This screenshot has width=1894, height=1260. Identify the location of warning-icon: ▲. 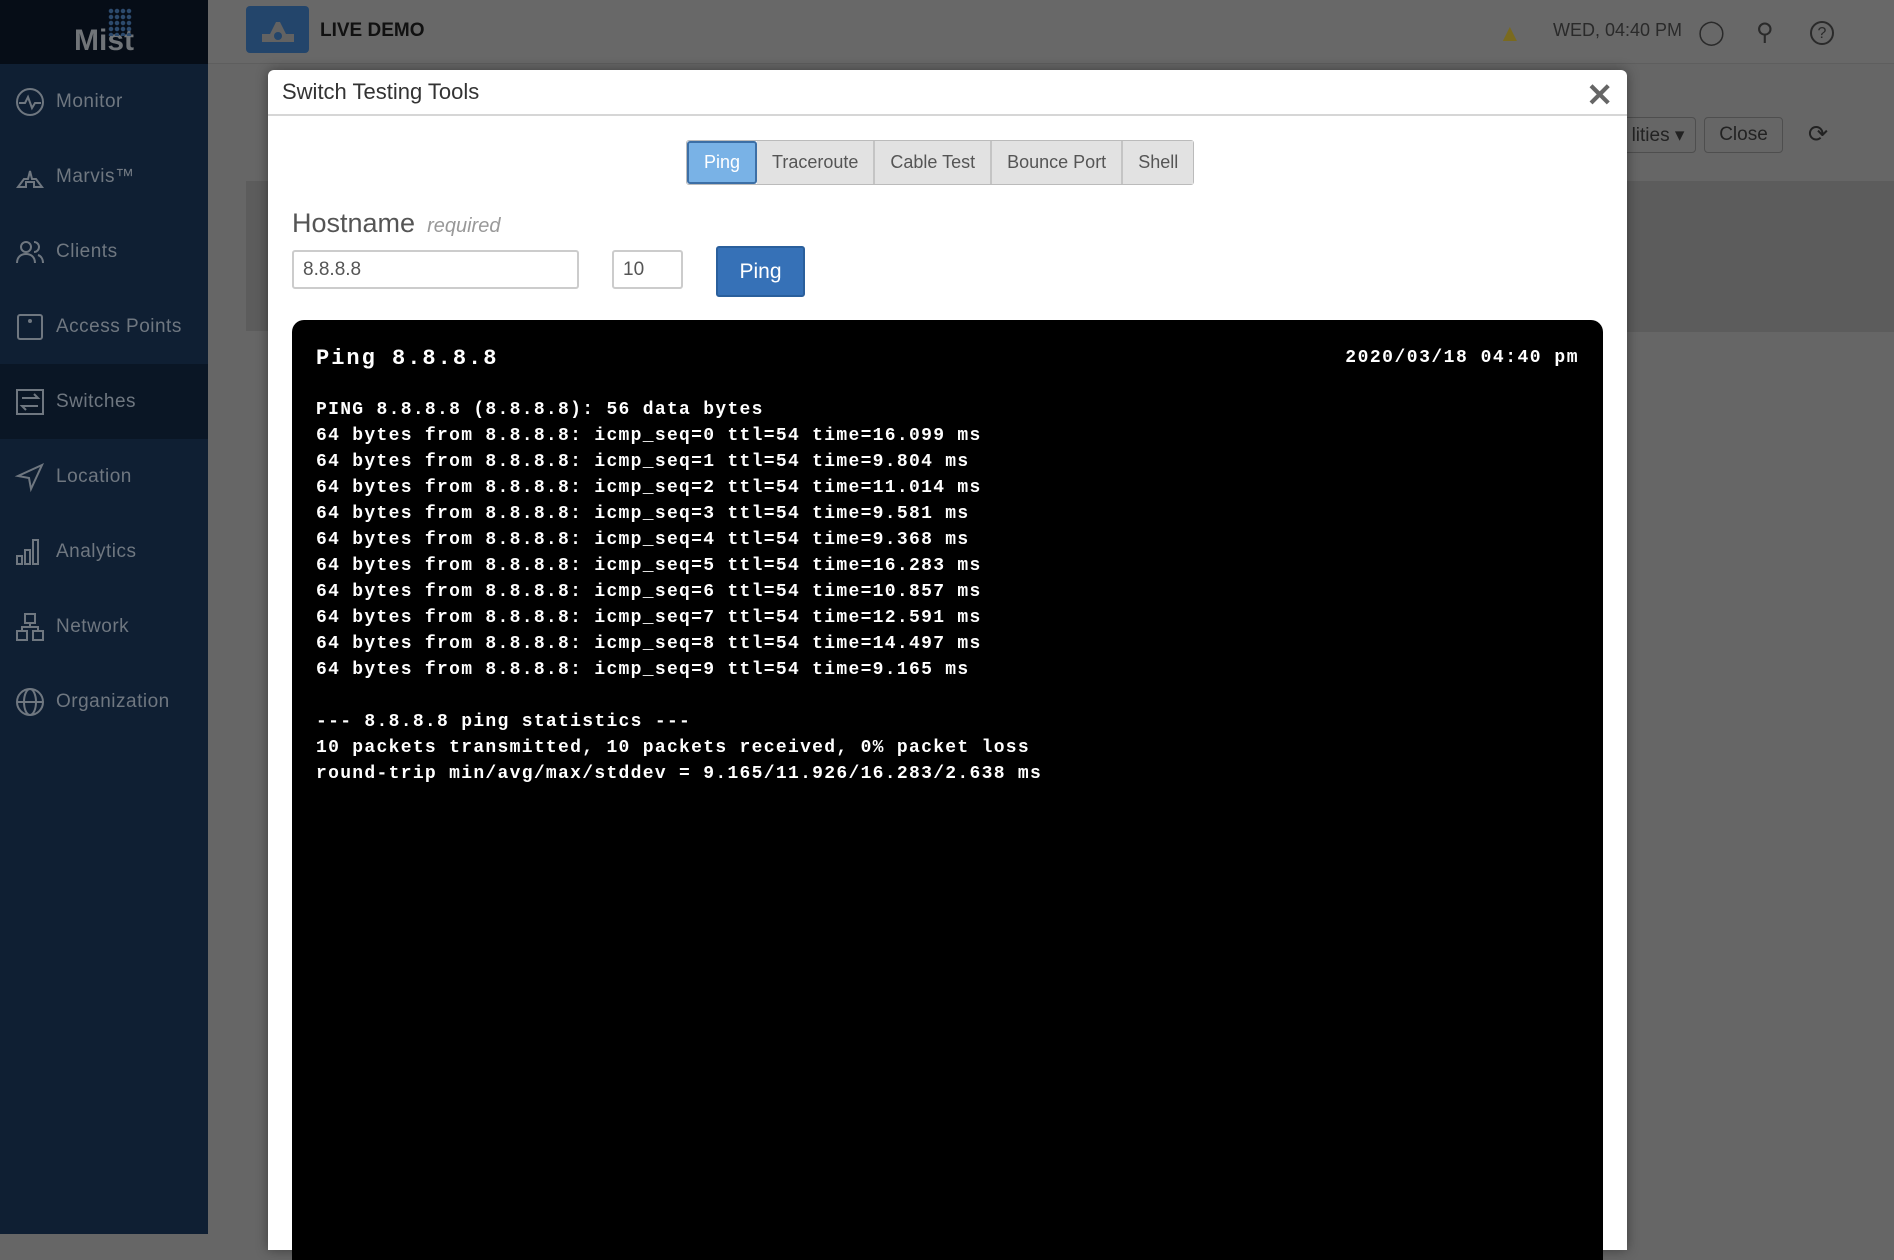
(1510, 34).